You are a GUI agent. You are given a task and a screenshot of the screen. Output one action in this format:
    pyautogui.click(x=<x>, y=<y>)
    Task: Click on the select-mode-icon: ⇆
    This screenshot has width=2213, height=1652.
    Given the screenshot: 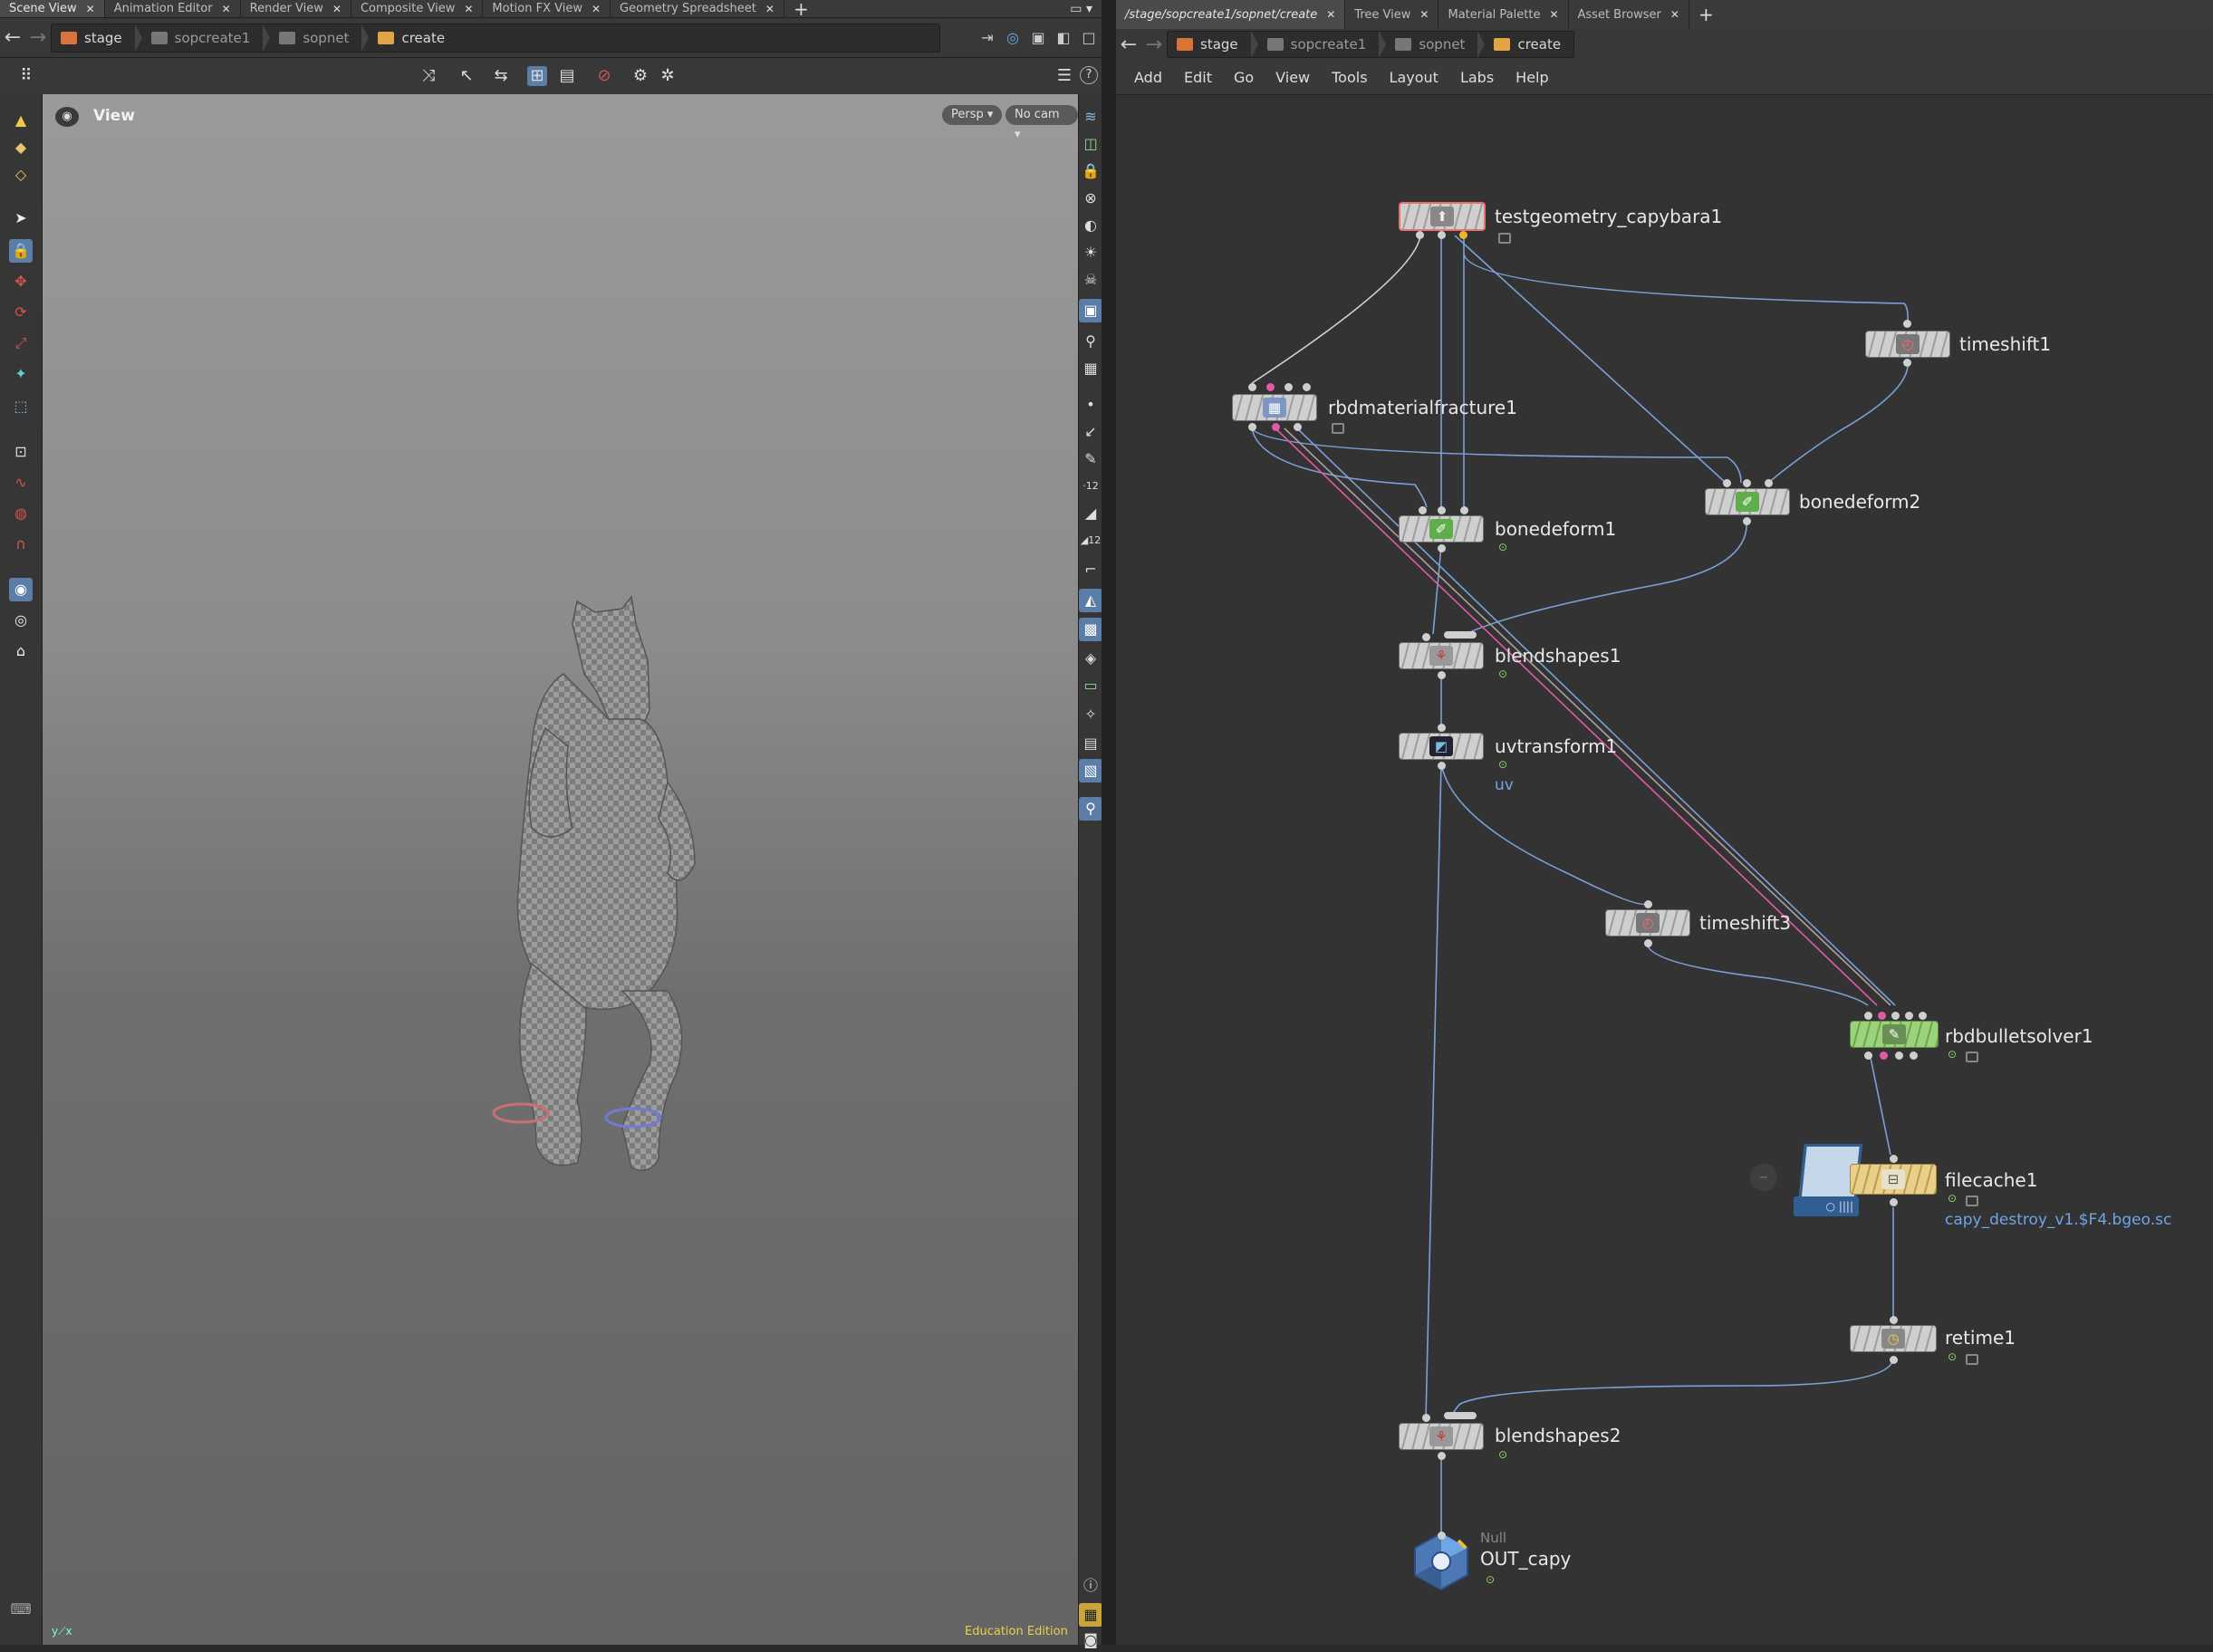 What is the action you would take?
    pyautogui.click(x=501, y=76)
    